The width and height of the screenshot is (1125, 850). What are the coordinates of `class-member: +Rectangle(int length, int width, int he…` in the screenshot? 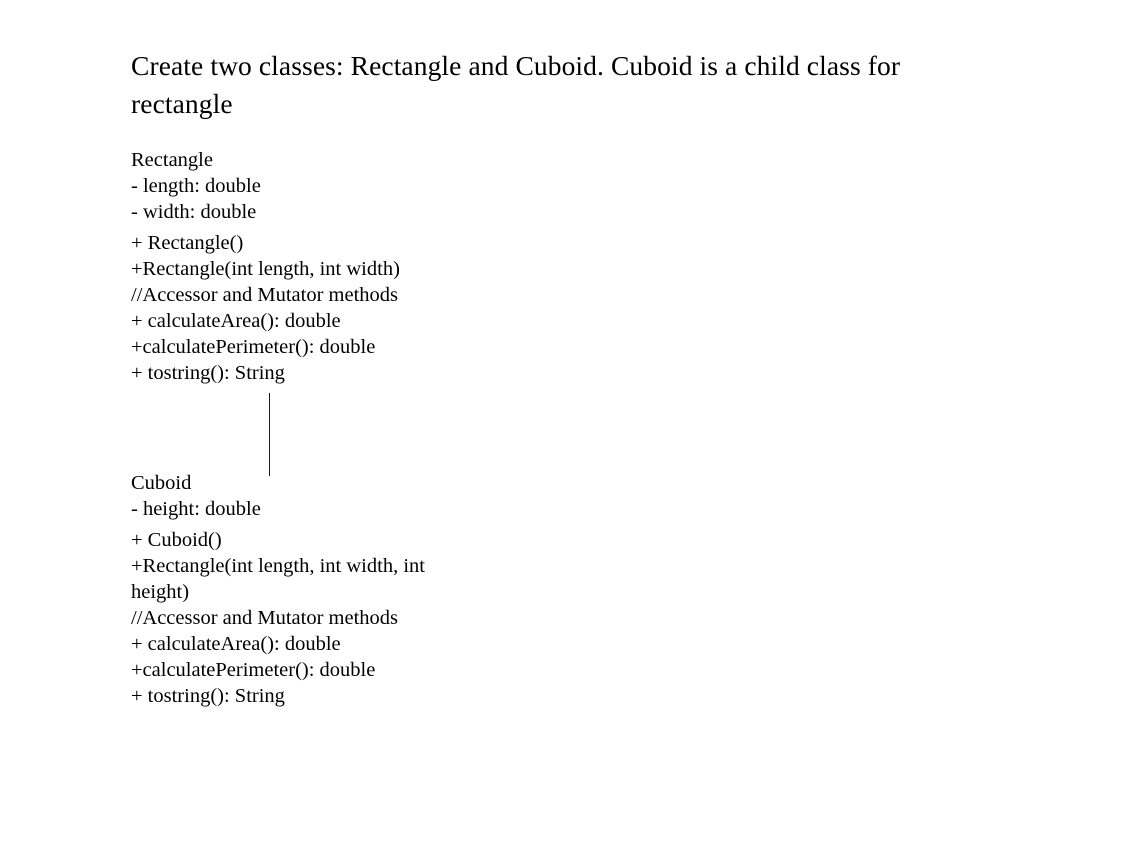 It's located at (278, 579).